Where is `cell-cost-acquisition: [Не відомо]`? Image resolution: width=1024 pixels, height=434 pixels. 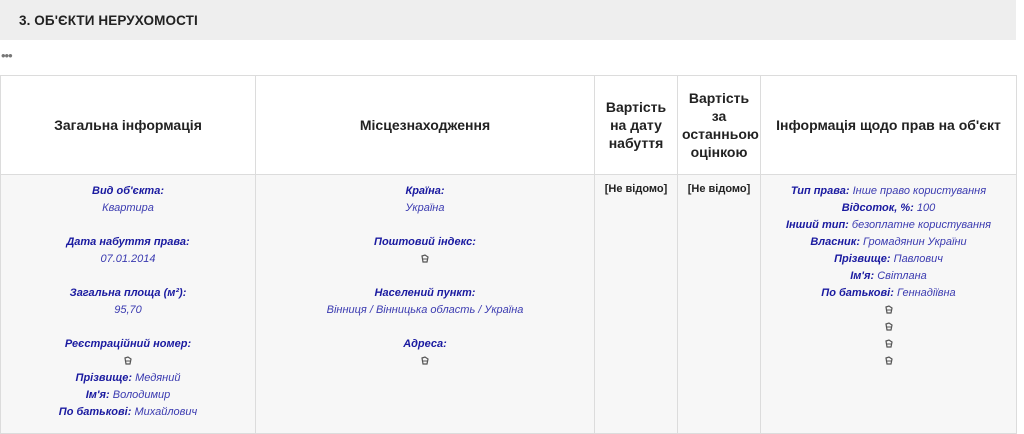
cell-cost-acquisition: [Не відомо] is located at coordinates (636, 304).